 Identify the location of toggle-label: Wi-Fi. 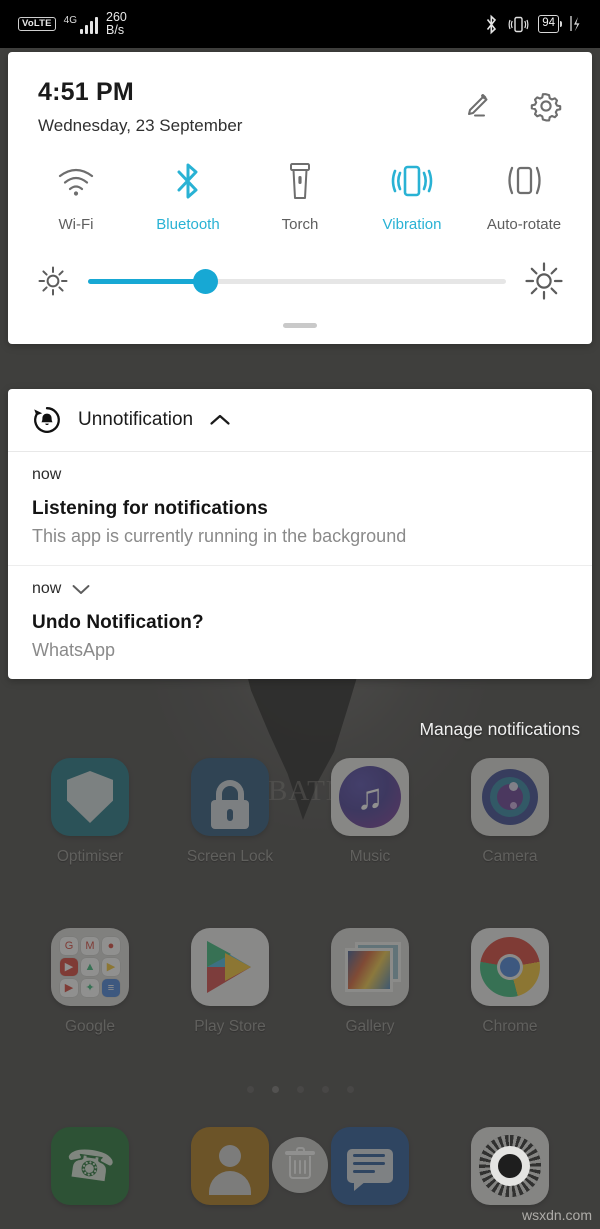
(76, 224).